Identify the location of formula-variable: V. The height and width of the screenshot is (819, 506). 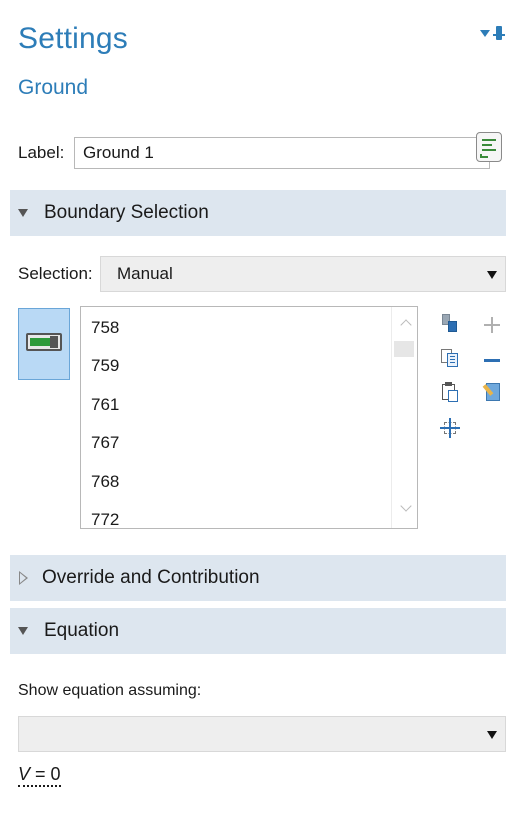
(24, 774).